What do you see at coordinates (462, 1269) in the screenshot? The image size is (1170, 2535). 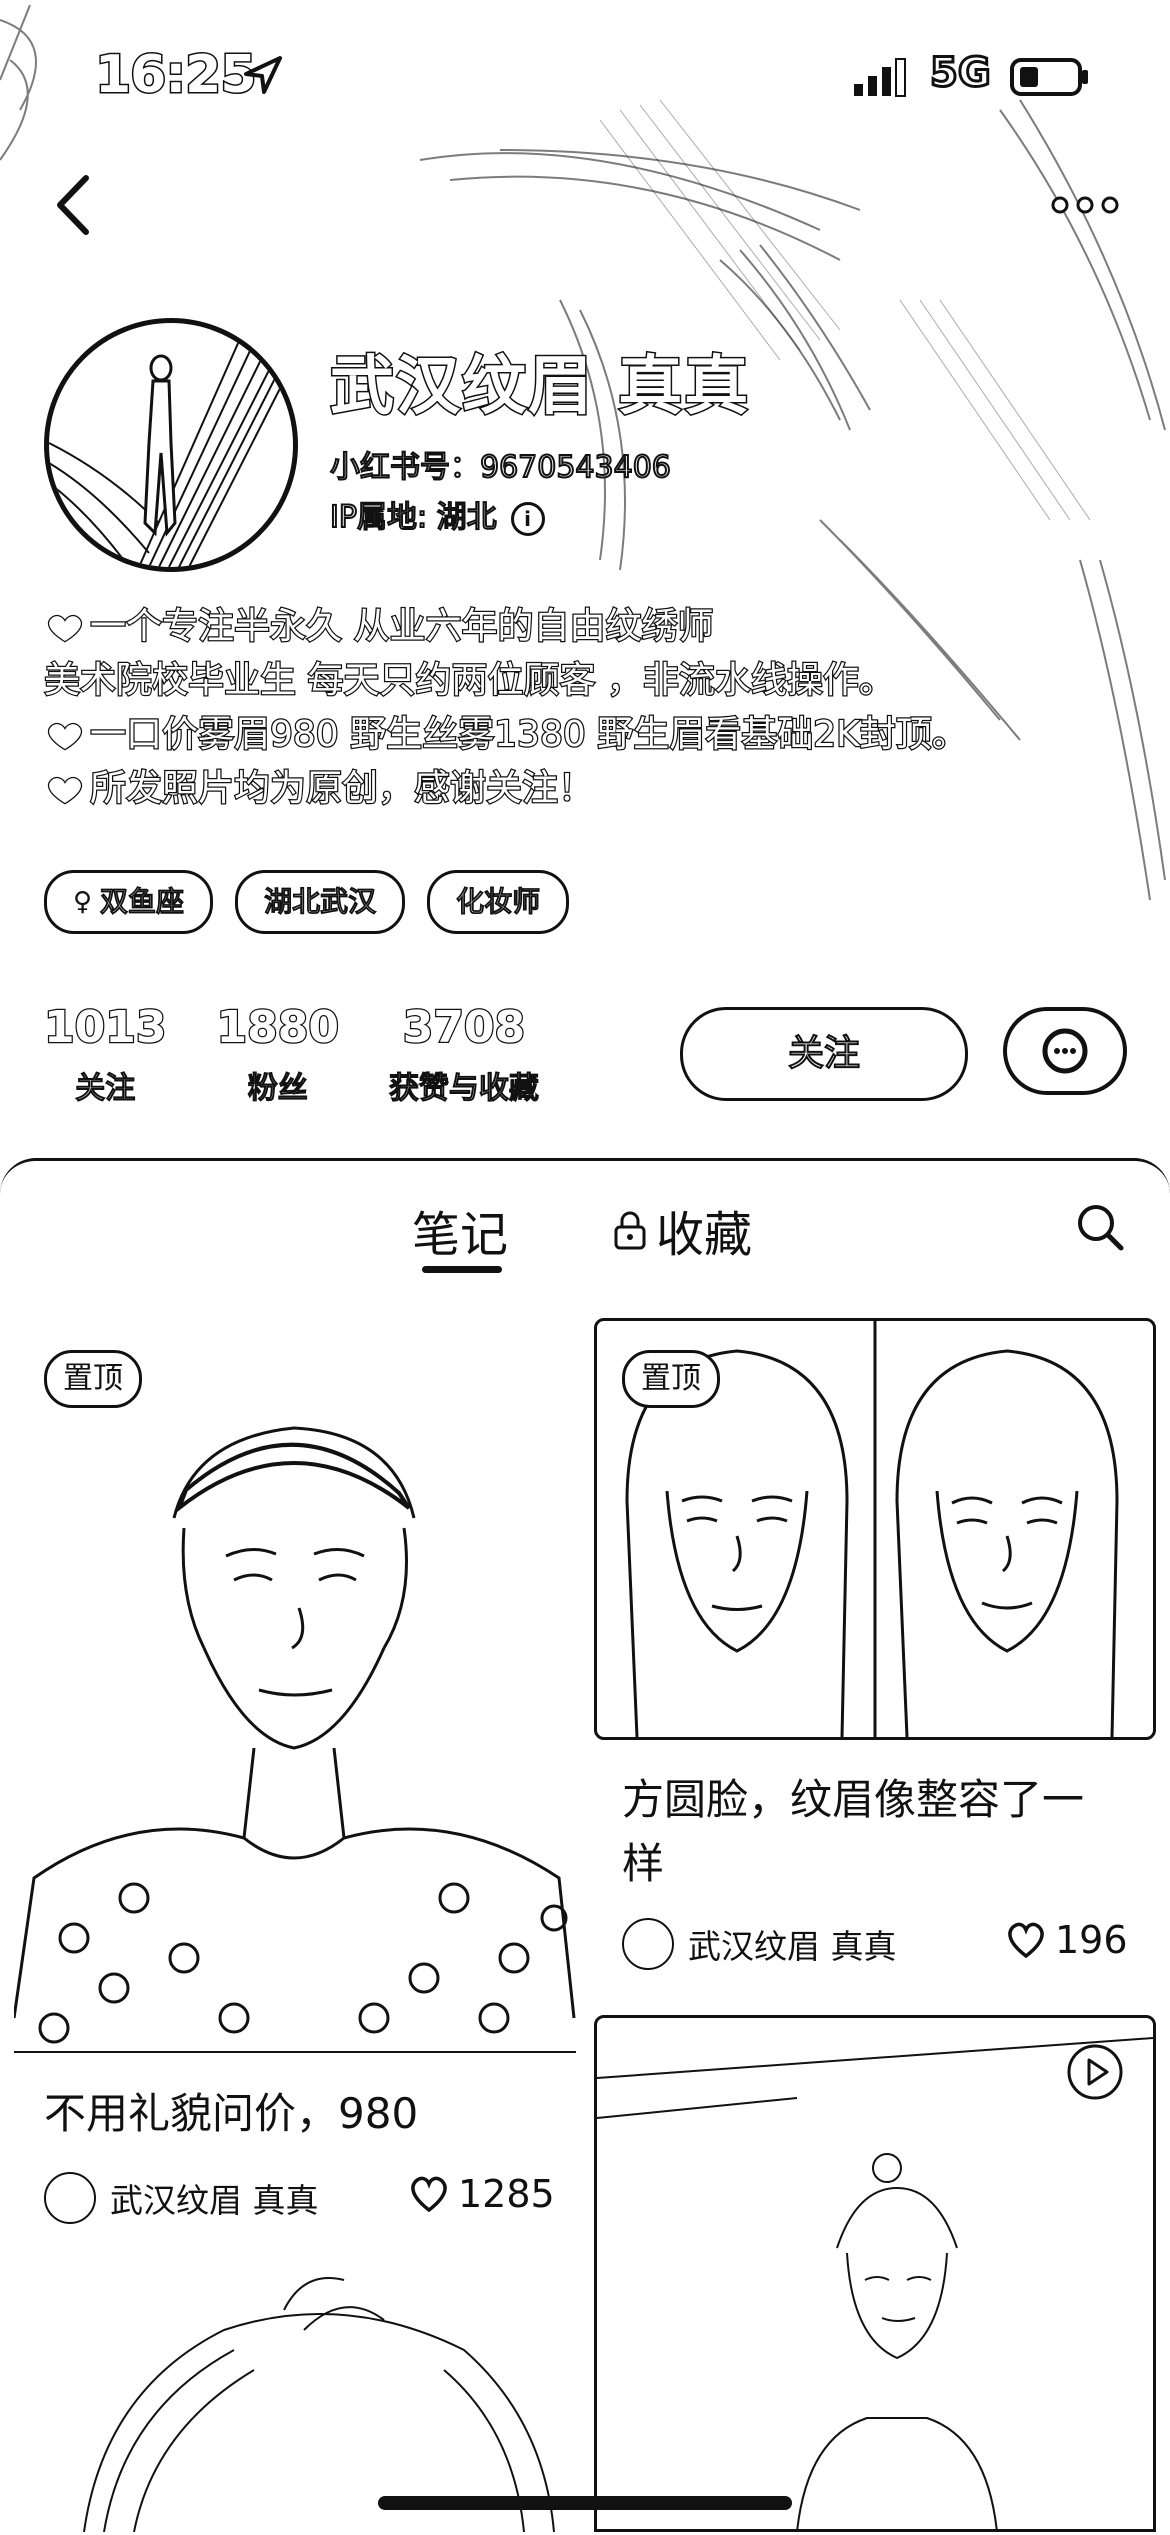 I see `active-tab-indicator` at bounding box center [462, 1269].